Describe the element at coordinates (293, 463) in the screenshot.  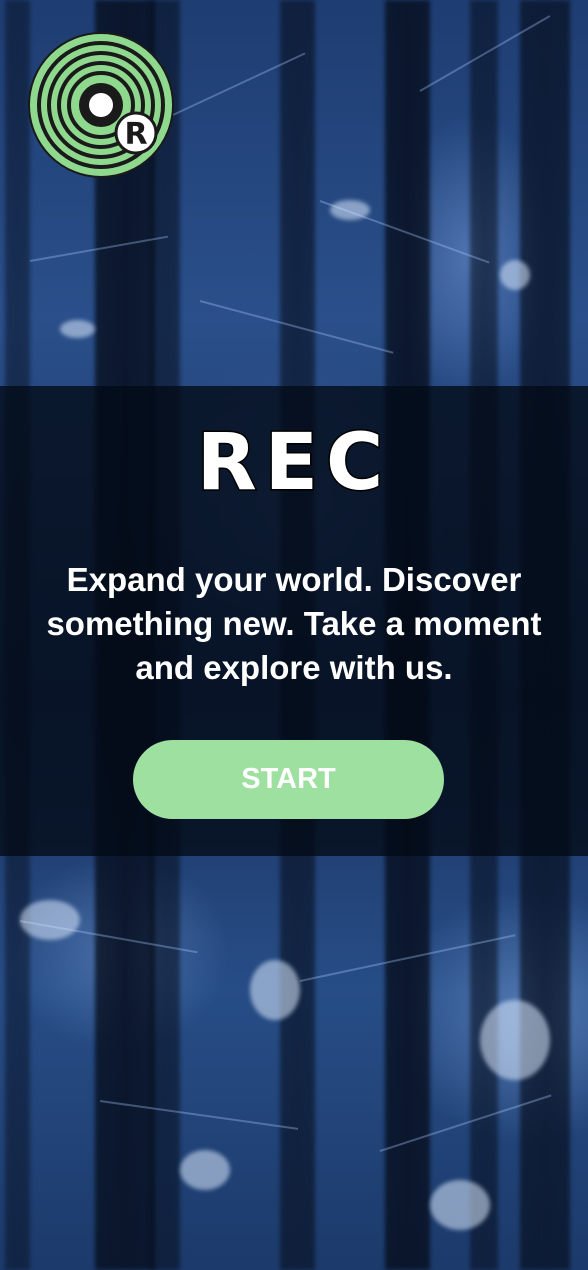
I see `app-title: REC` at that location.